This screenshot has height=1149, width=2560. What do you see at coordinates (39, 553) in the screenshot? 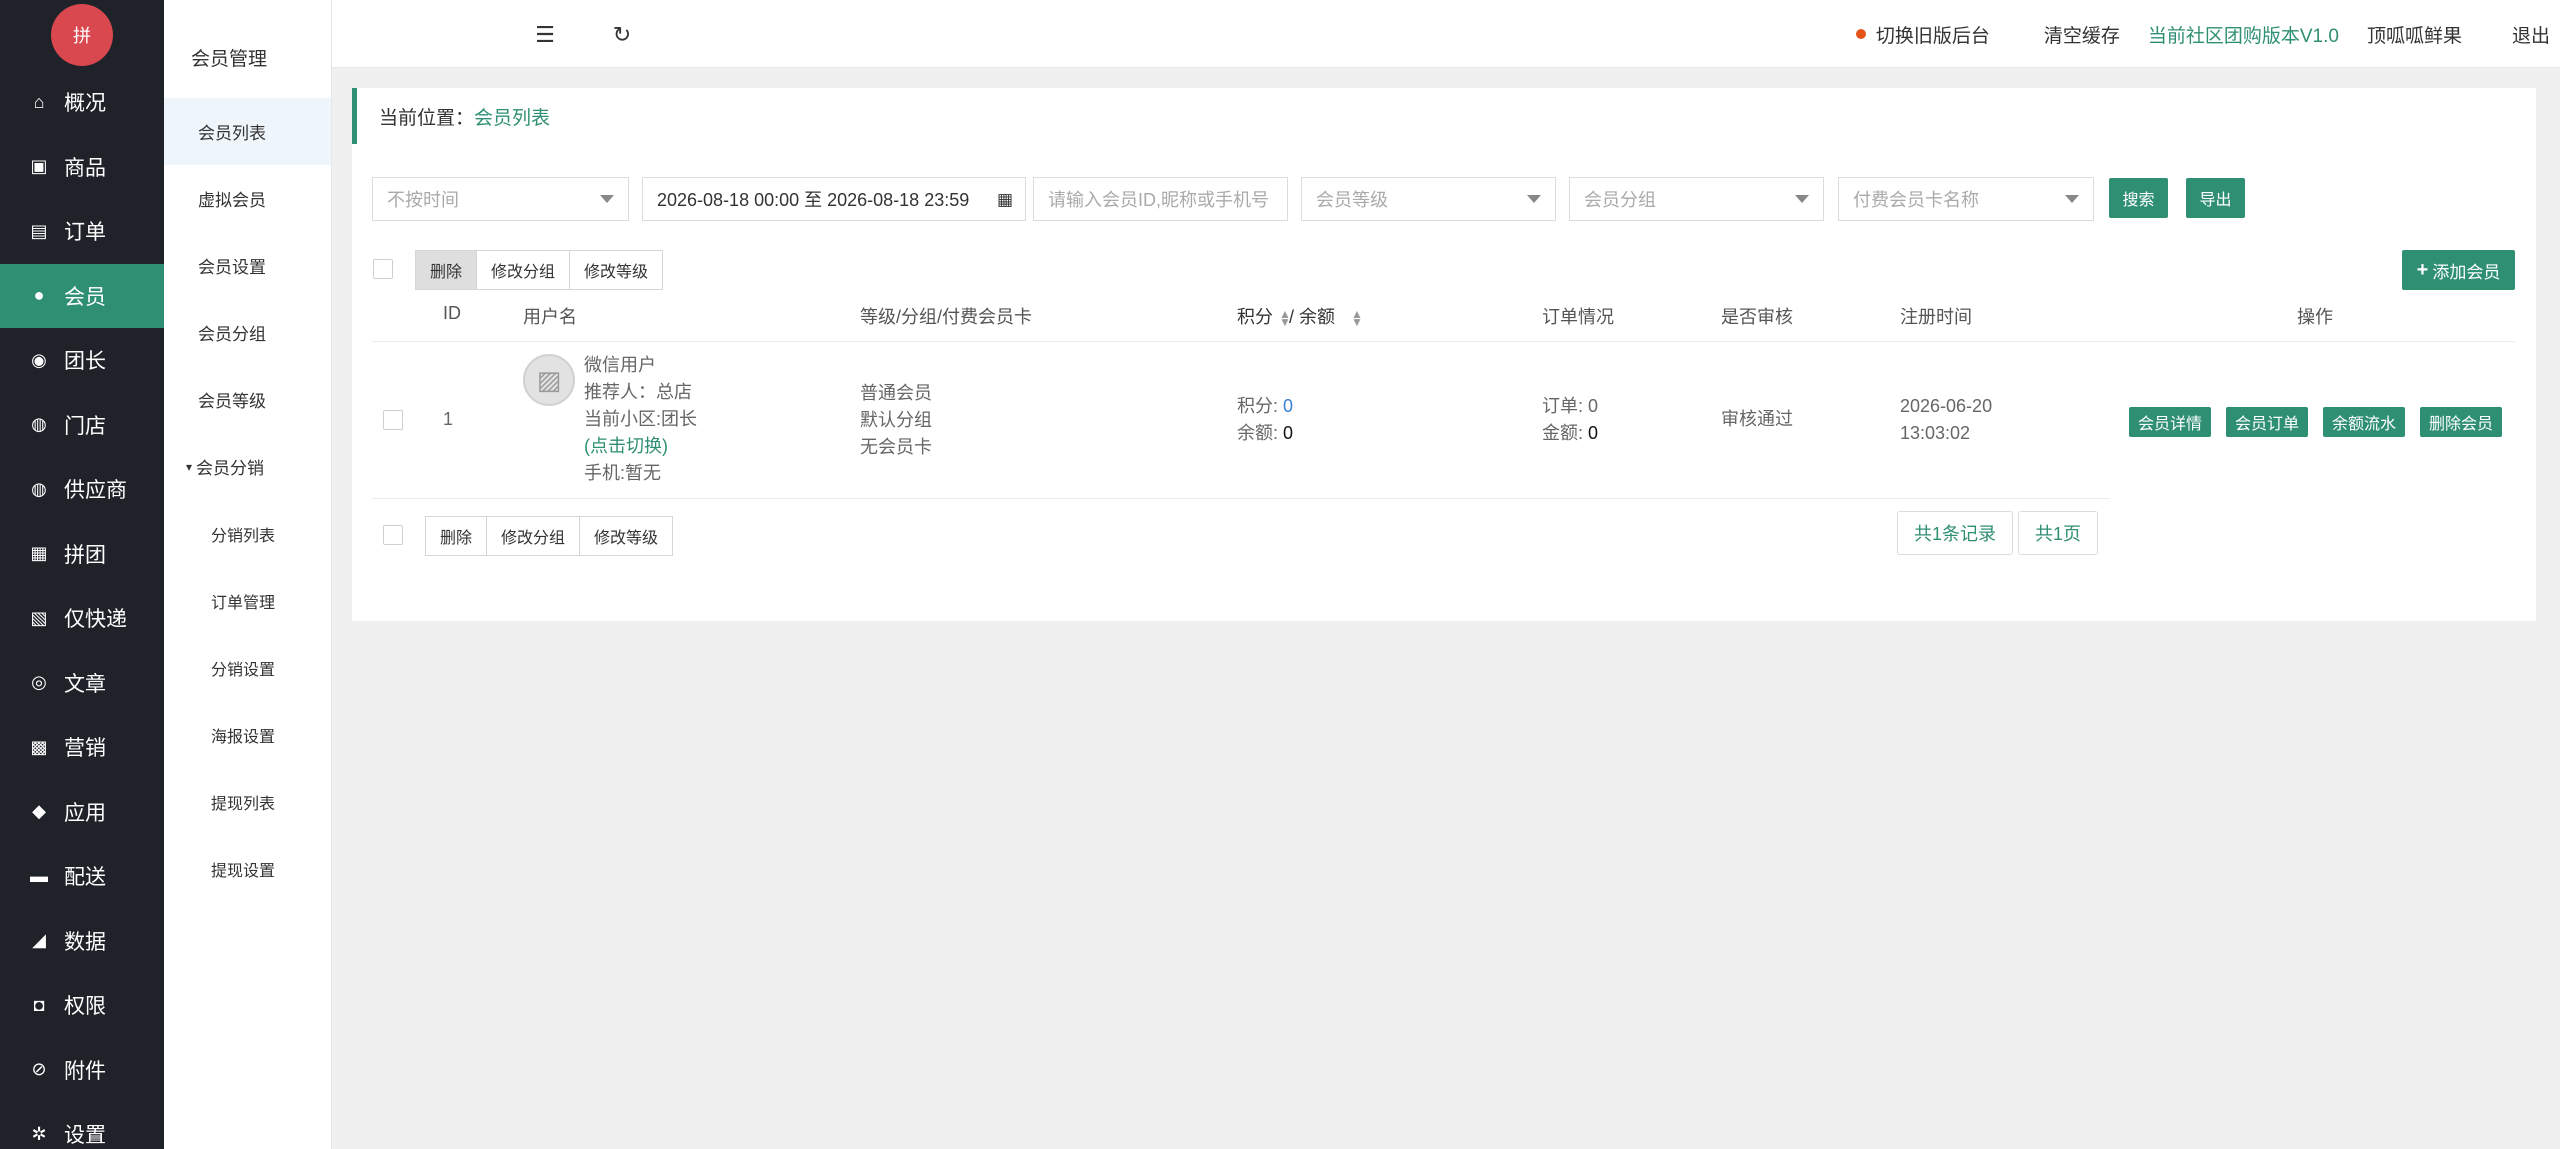
I see `group-buy-icon: ▦` at bounding box center [39, 553].